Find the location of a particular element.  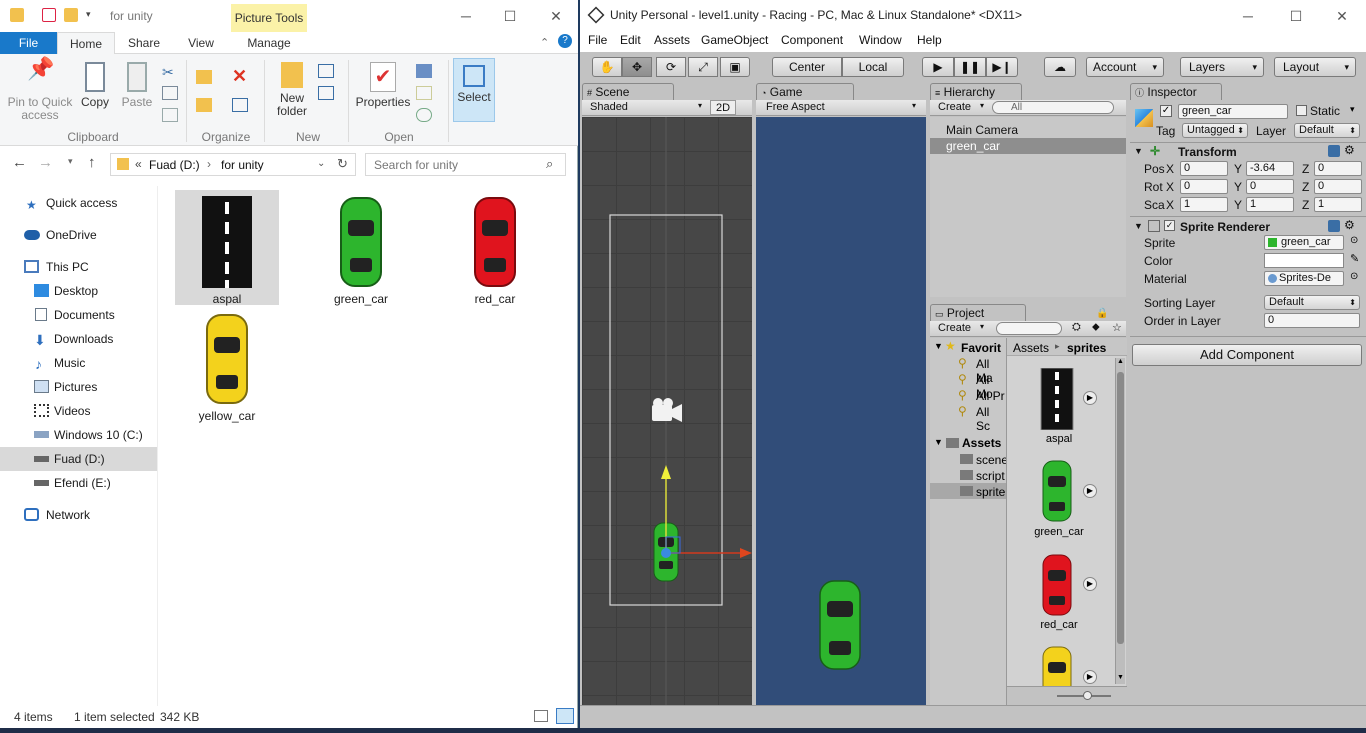

asset-yellow-car is located at coordinates (1057, 666).